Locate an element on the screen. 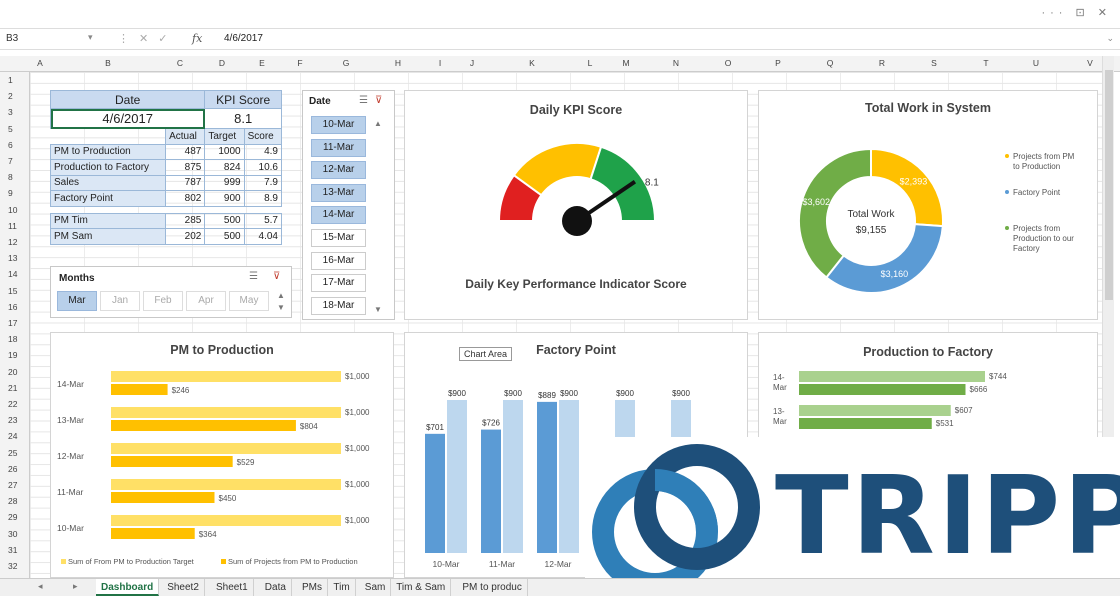  row-header: 1 is located at coordinates (10, 80).